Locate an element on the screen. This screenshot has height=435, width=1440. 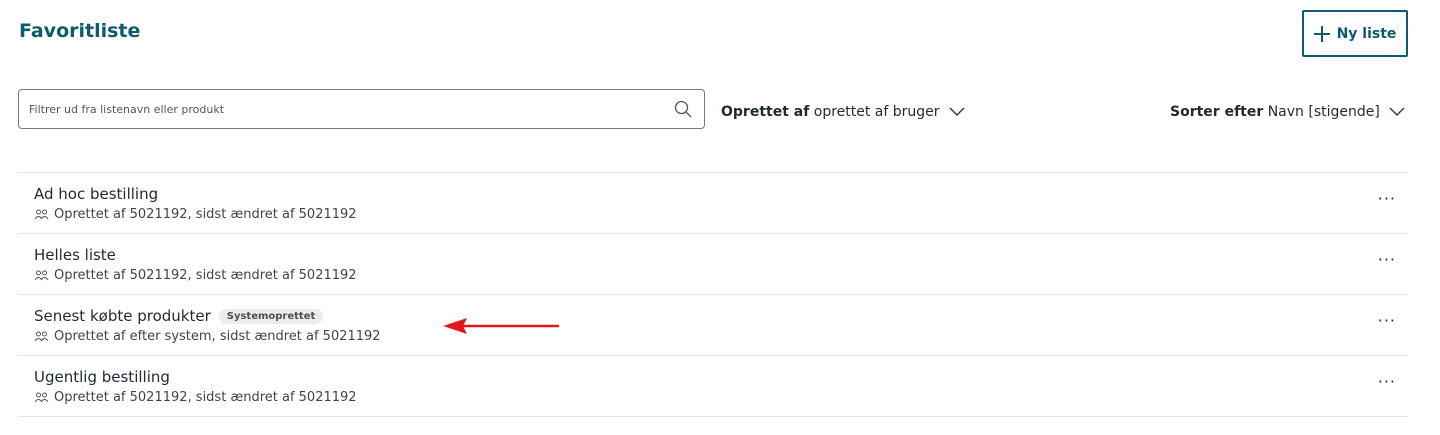
created-by-dropdown: Oprettet af oprettet af bruger is located at coordinates (843, 112).